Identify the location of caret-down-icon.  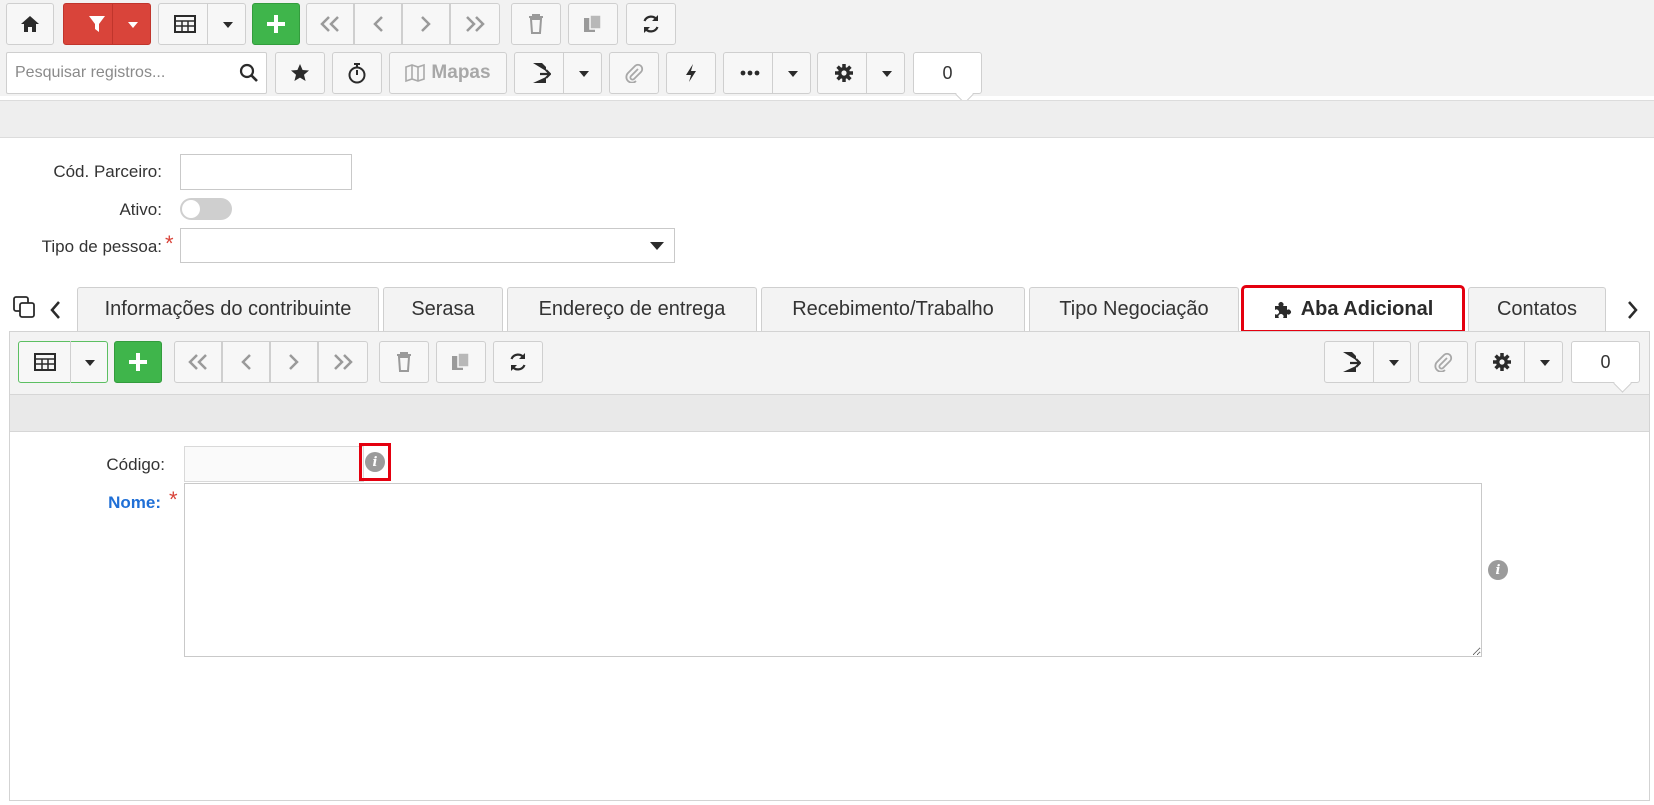
(657, 246).